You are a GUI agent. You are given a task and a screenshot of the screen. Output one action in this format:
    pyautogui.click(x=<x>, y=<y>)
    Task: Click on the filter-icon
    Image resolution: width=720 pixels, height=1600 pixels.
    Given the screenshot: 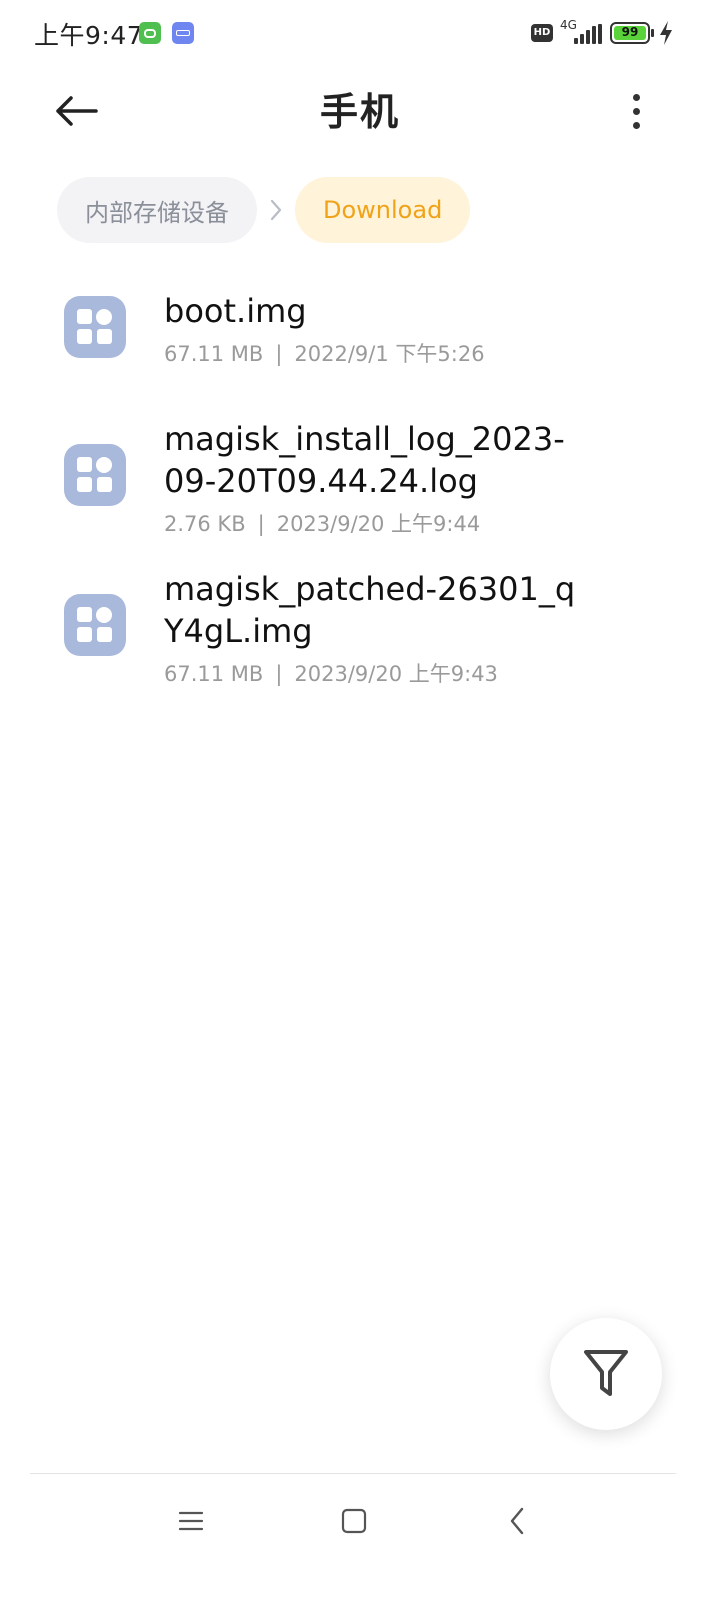 What is the action you would take?
    pyautogui.click(x=606, y=1373)
    